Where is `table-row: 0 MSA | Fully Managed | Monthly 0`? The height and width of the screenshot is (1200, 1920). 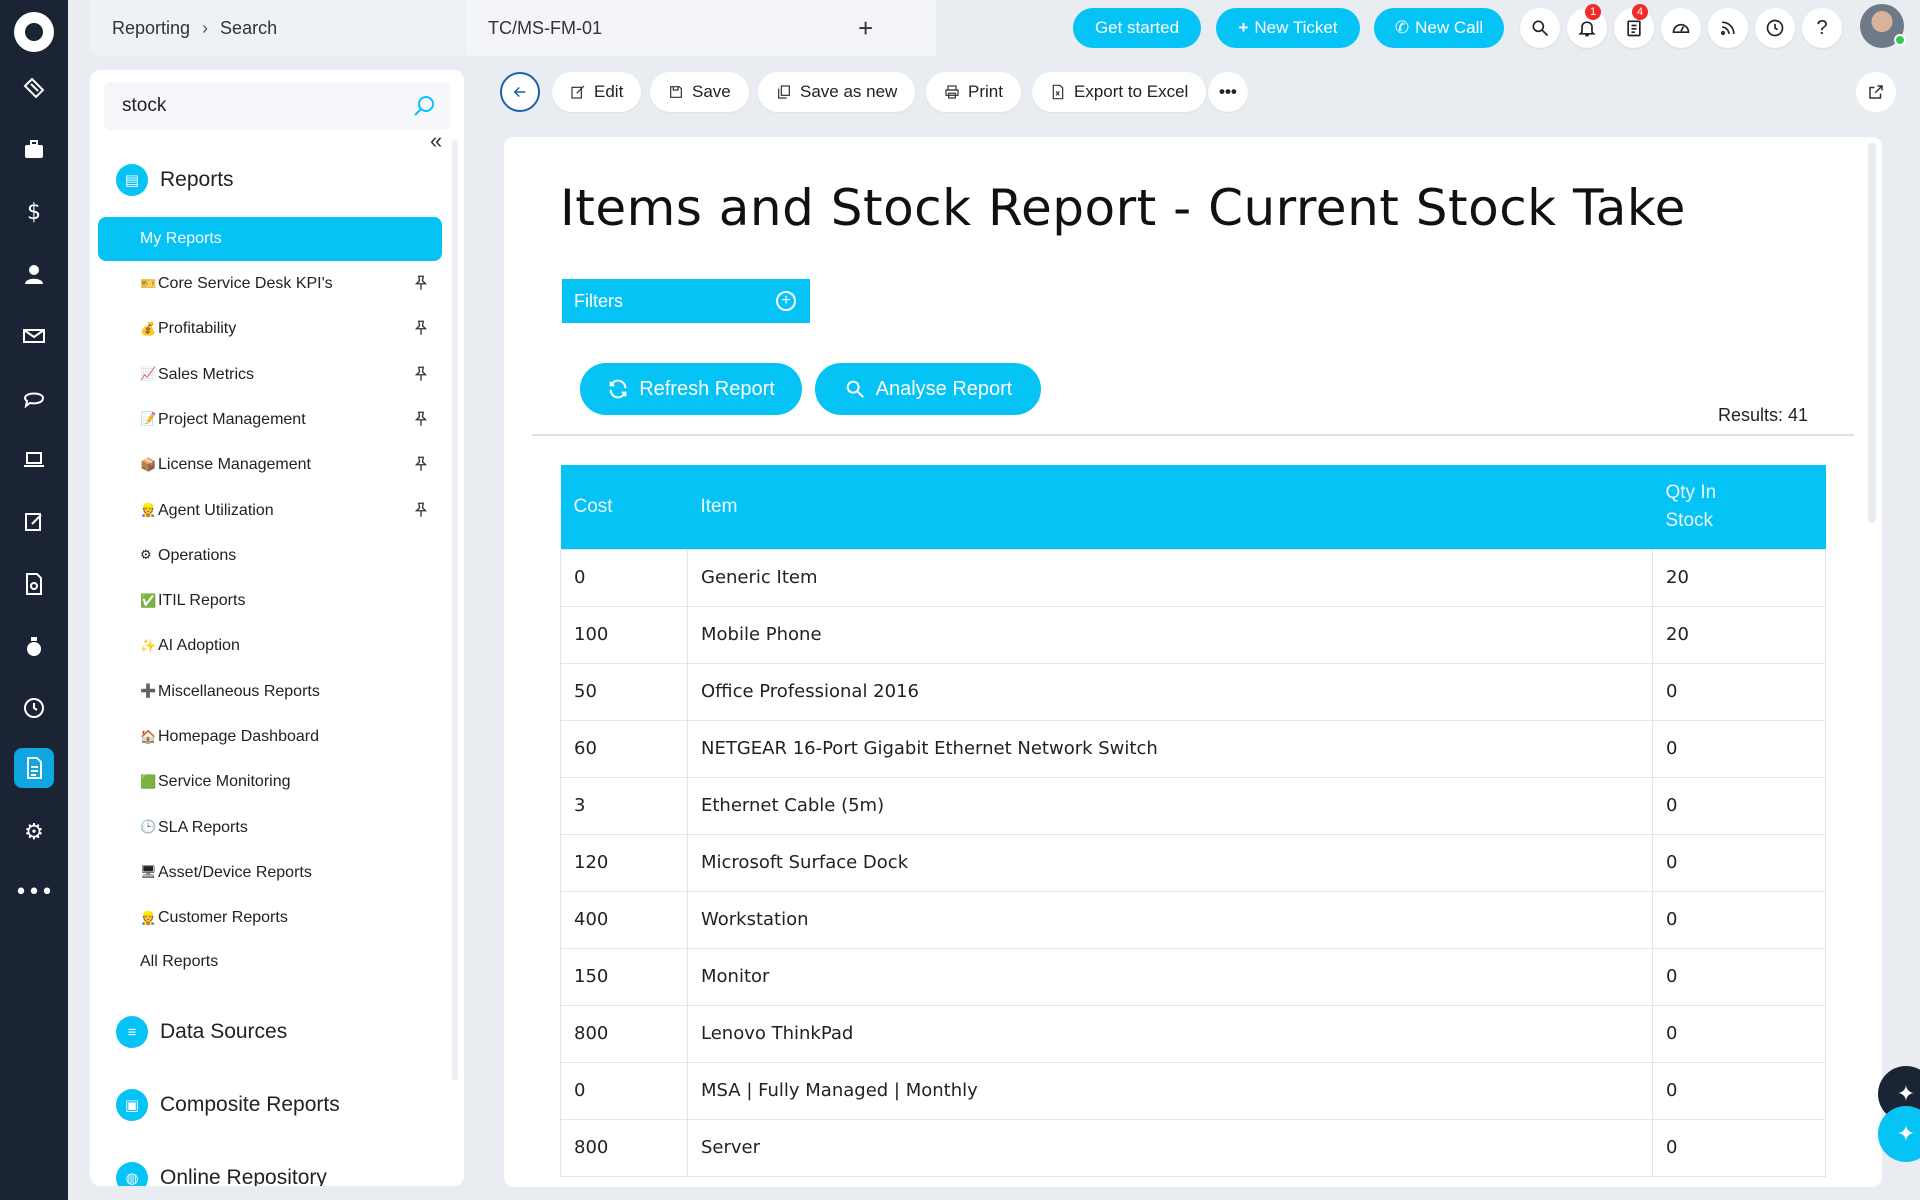
table-row: 0 MSA | Fully Managed | Monthly 0 is located at coordinates (1193, 1090).